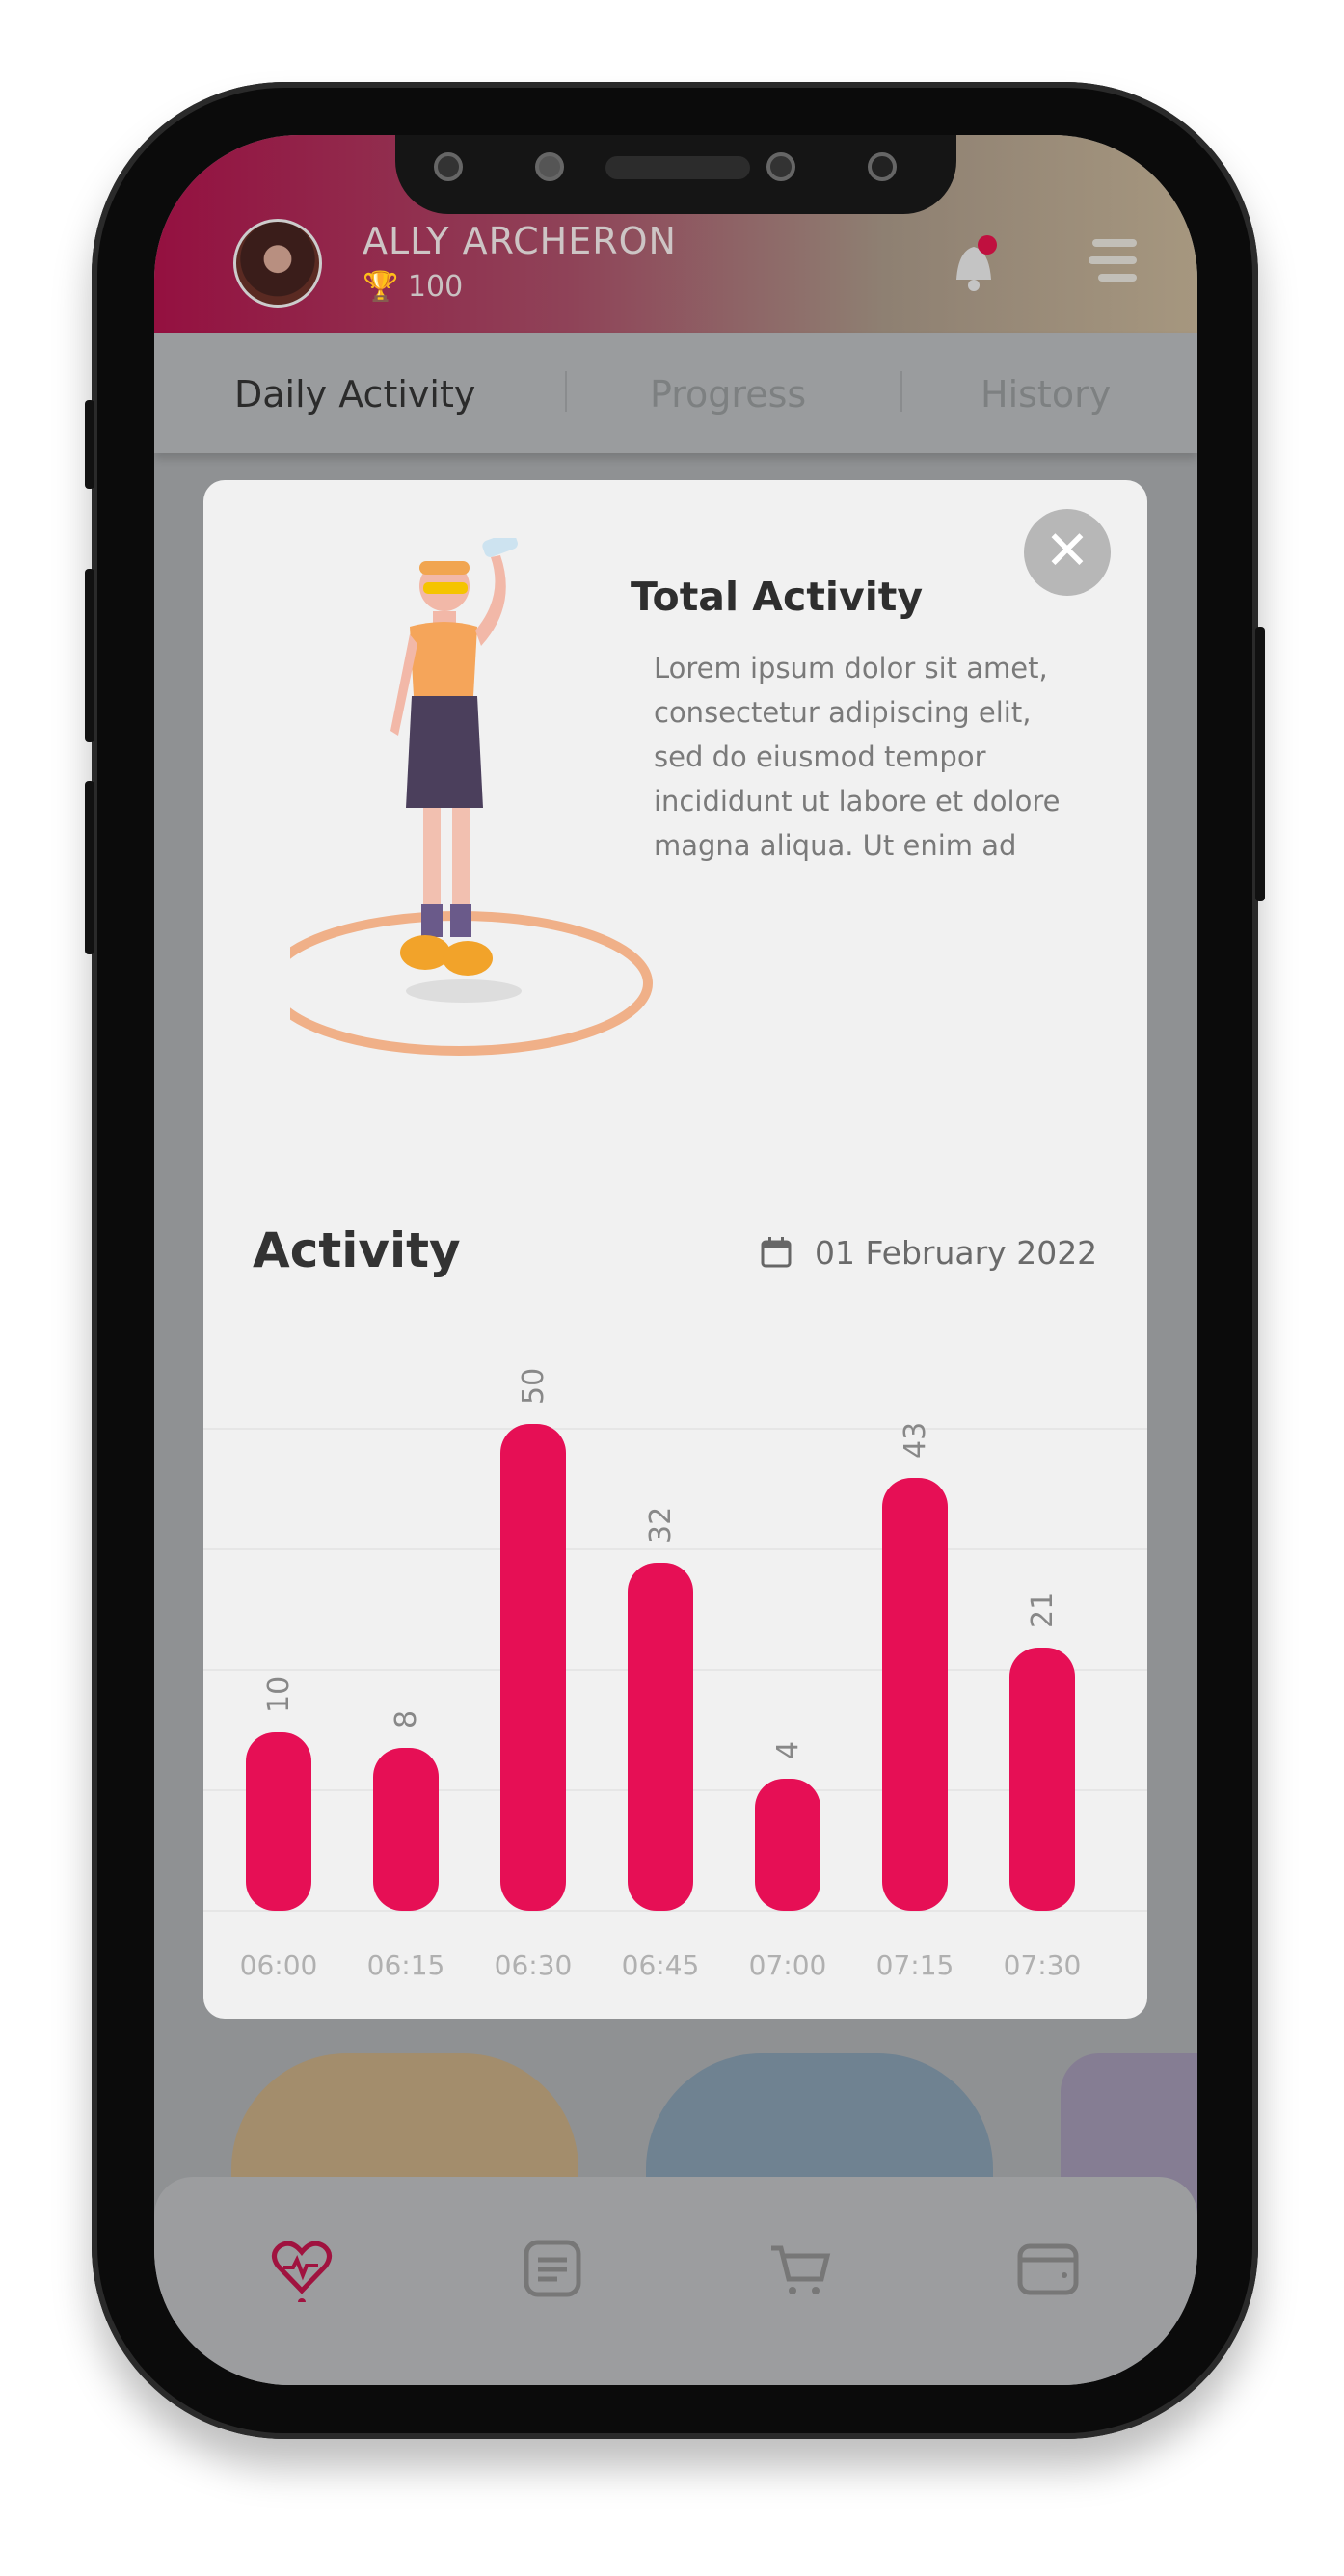 Image resolution: width=1344 pixels, height=2576 pixels. What do you see at coordinates (675, 2281) in the screenshot?
I see `bottom-navigation` at bounding box center [675, 2281].